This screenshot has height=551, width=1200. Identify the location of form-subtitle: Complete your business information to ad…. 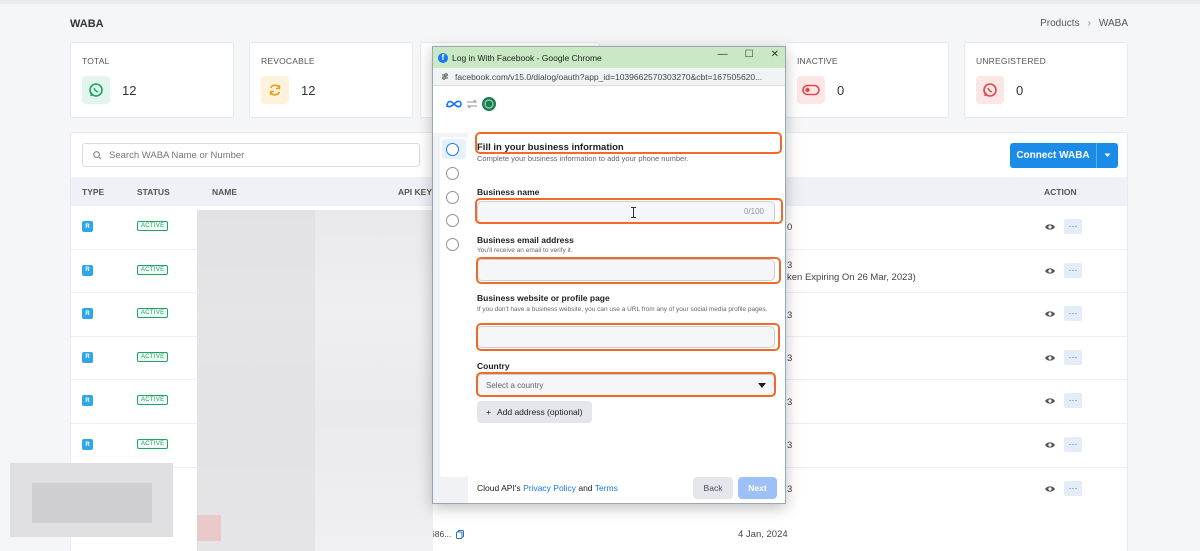
(583, 158).